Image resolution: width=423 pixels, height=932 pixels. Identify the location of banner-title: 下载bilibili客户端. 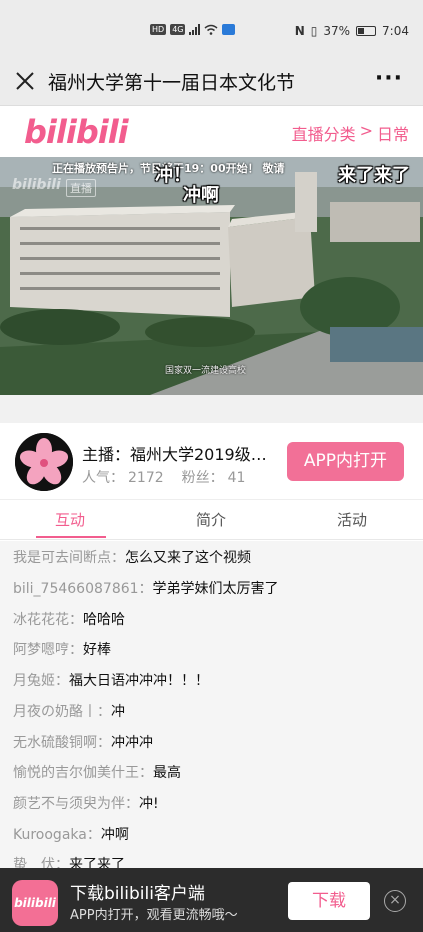
(137, 894).